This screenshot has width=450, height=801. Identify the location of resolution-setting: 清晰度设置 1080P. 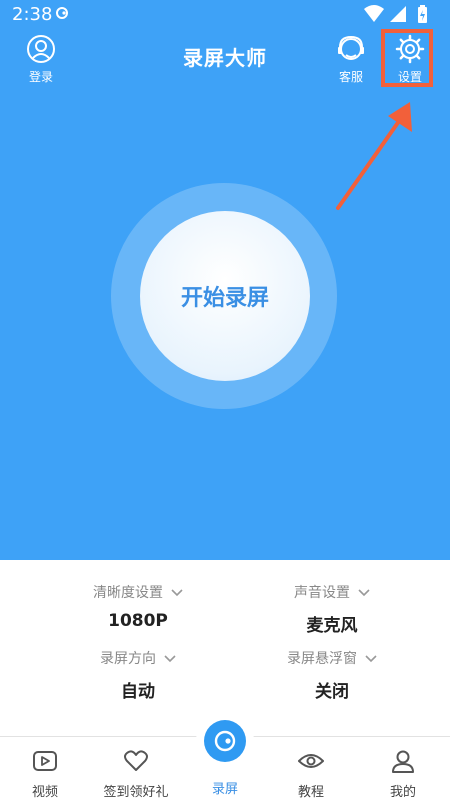
(138, 606).